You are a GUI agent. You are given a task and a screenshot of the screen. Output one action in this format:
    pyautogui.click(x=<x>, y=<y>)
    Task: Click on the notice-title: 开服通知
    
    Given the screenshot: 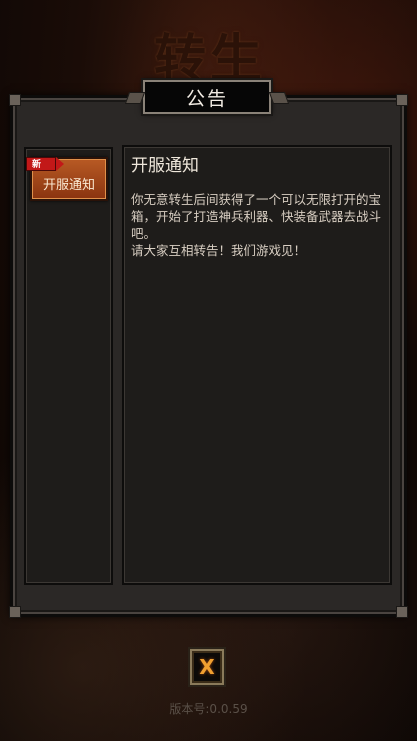 What is the action you would take?
    pyautogui.click(x=165, y=166)
    